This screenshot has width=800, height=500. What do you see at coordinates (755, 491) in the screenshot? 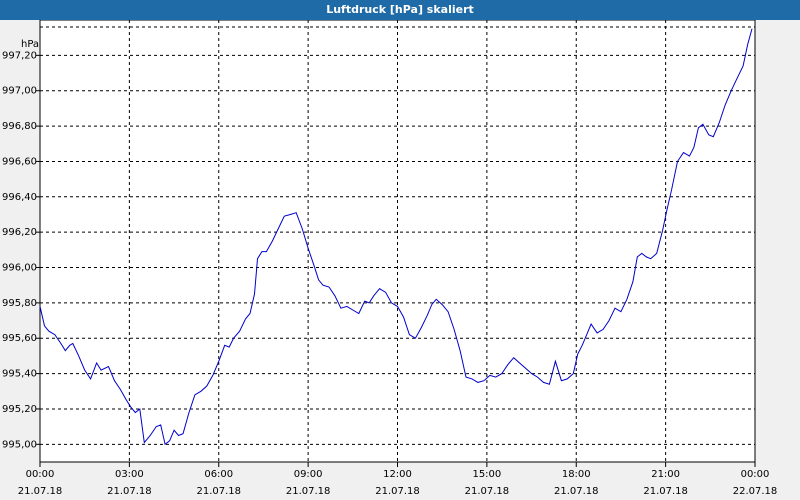
I see `x-tick-date-label: 22.07.18` at bounding box center [755, 491].